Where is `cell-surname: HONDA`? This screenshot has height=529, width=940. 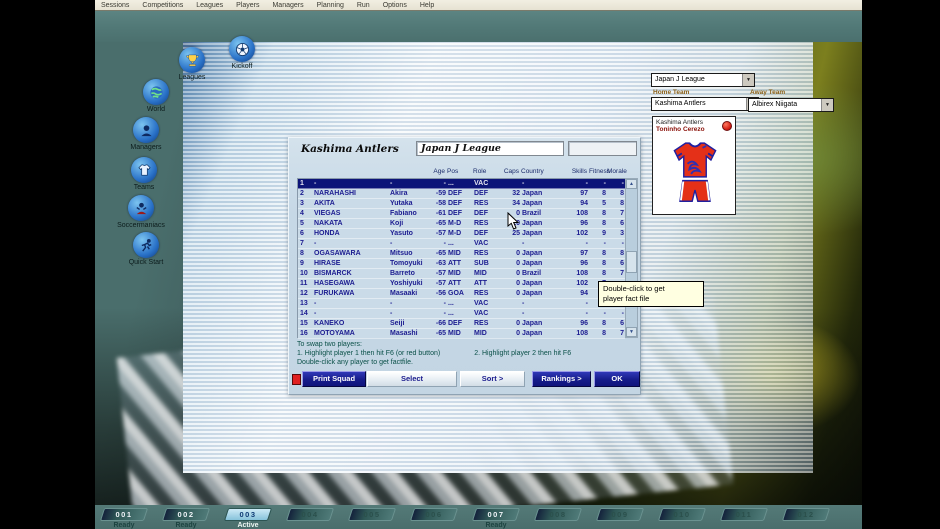 cell-surname: HONDA is located at coordinates (327, 233).